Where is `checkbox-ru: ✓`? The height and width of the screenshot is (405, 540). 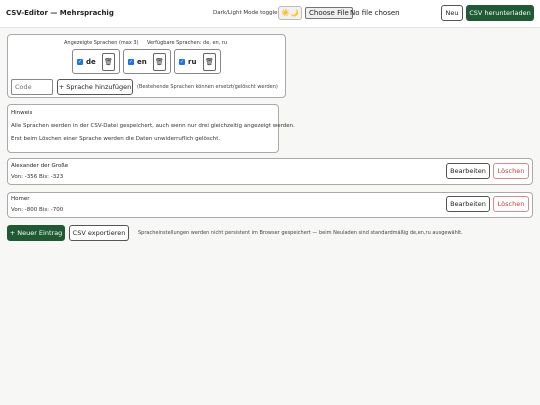 checkbox-ru: ✓ is located at coordinates (182, 62).